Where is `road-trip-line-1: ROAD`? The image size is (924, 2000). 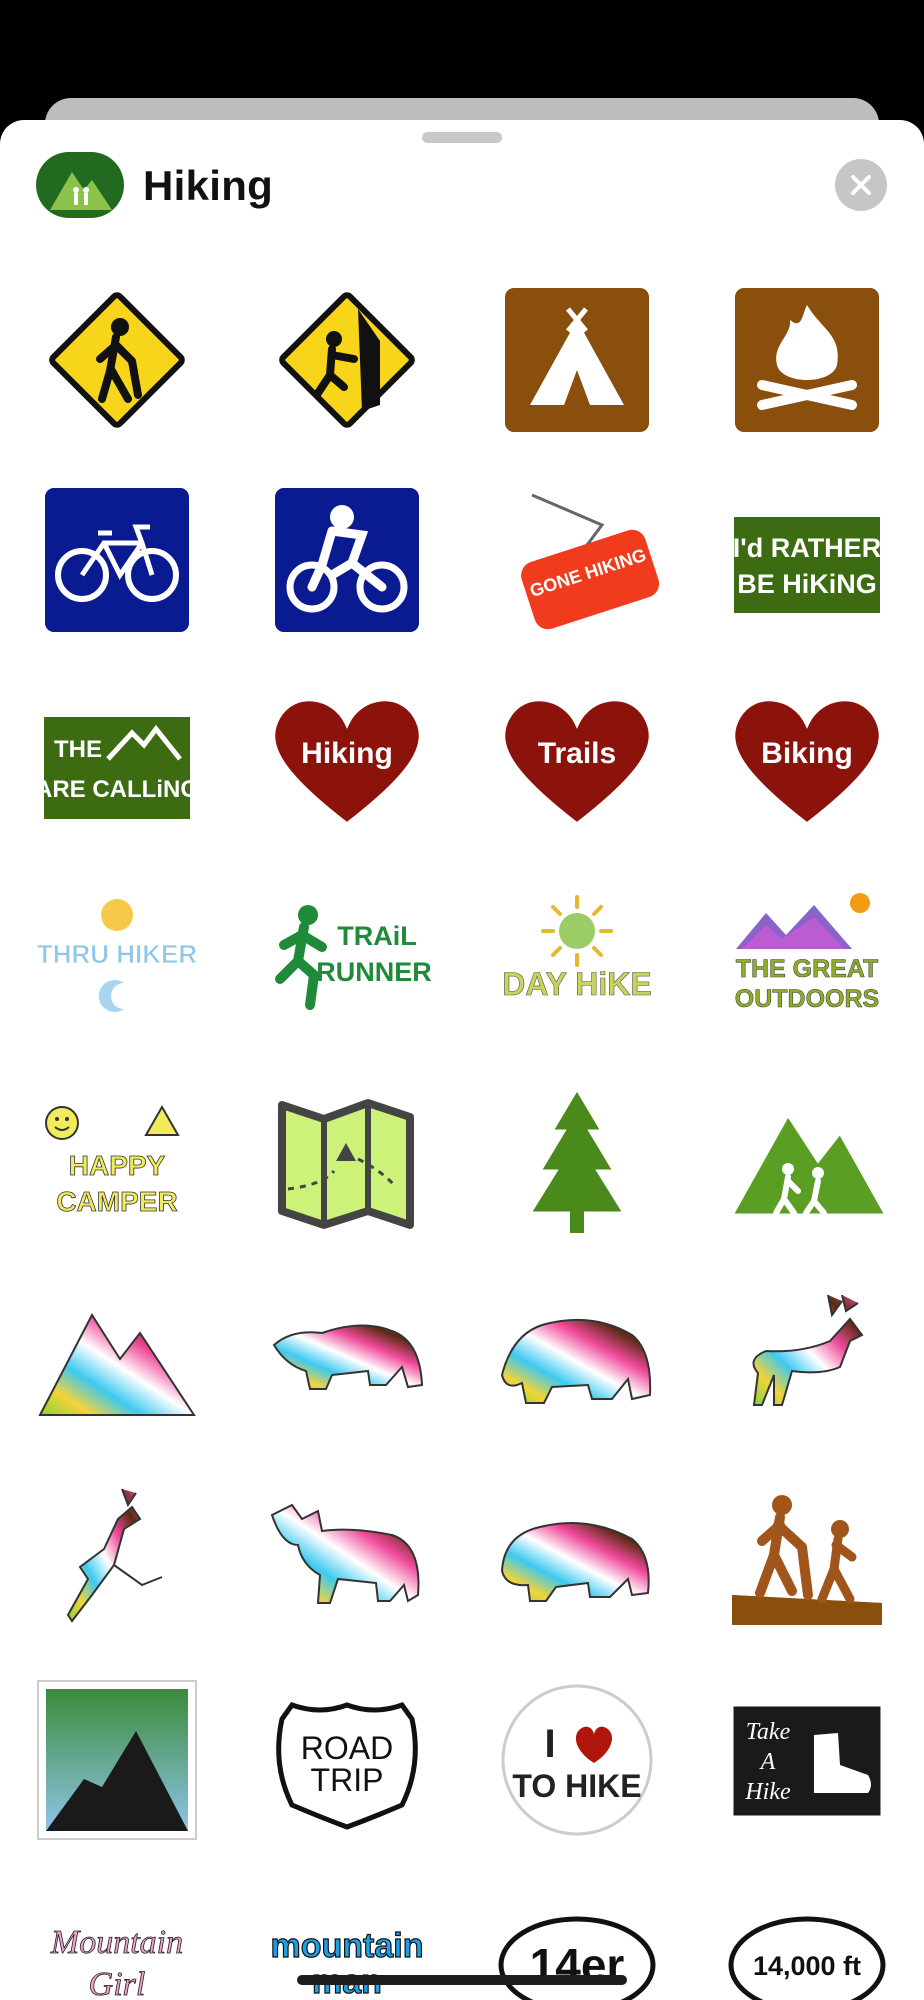
road-trip-line-1: ROAD is located at coordinates (347, 1748).